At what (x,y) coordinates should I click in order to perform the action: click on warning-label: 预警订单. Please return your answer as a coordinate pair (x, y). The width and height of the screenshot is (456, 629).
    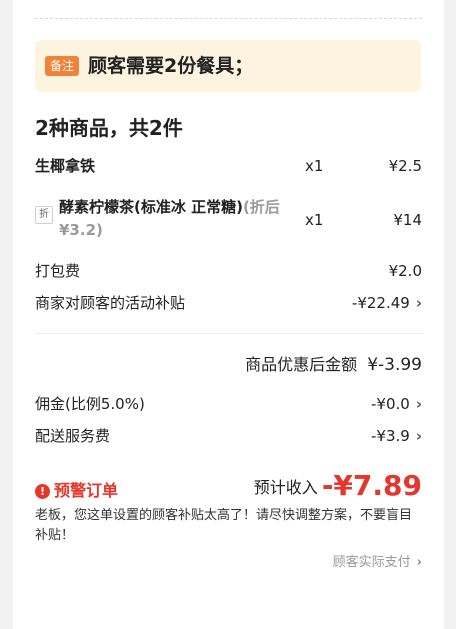
    Looking at the image, I should click on (86, 490).